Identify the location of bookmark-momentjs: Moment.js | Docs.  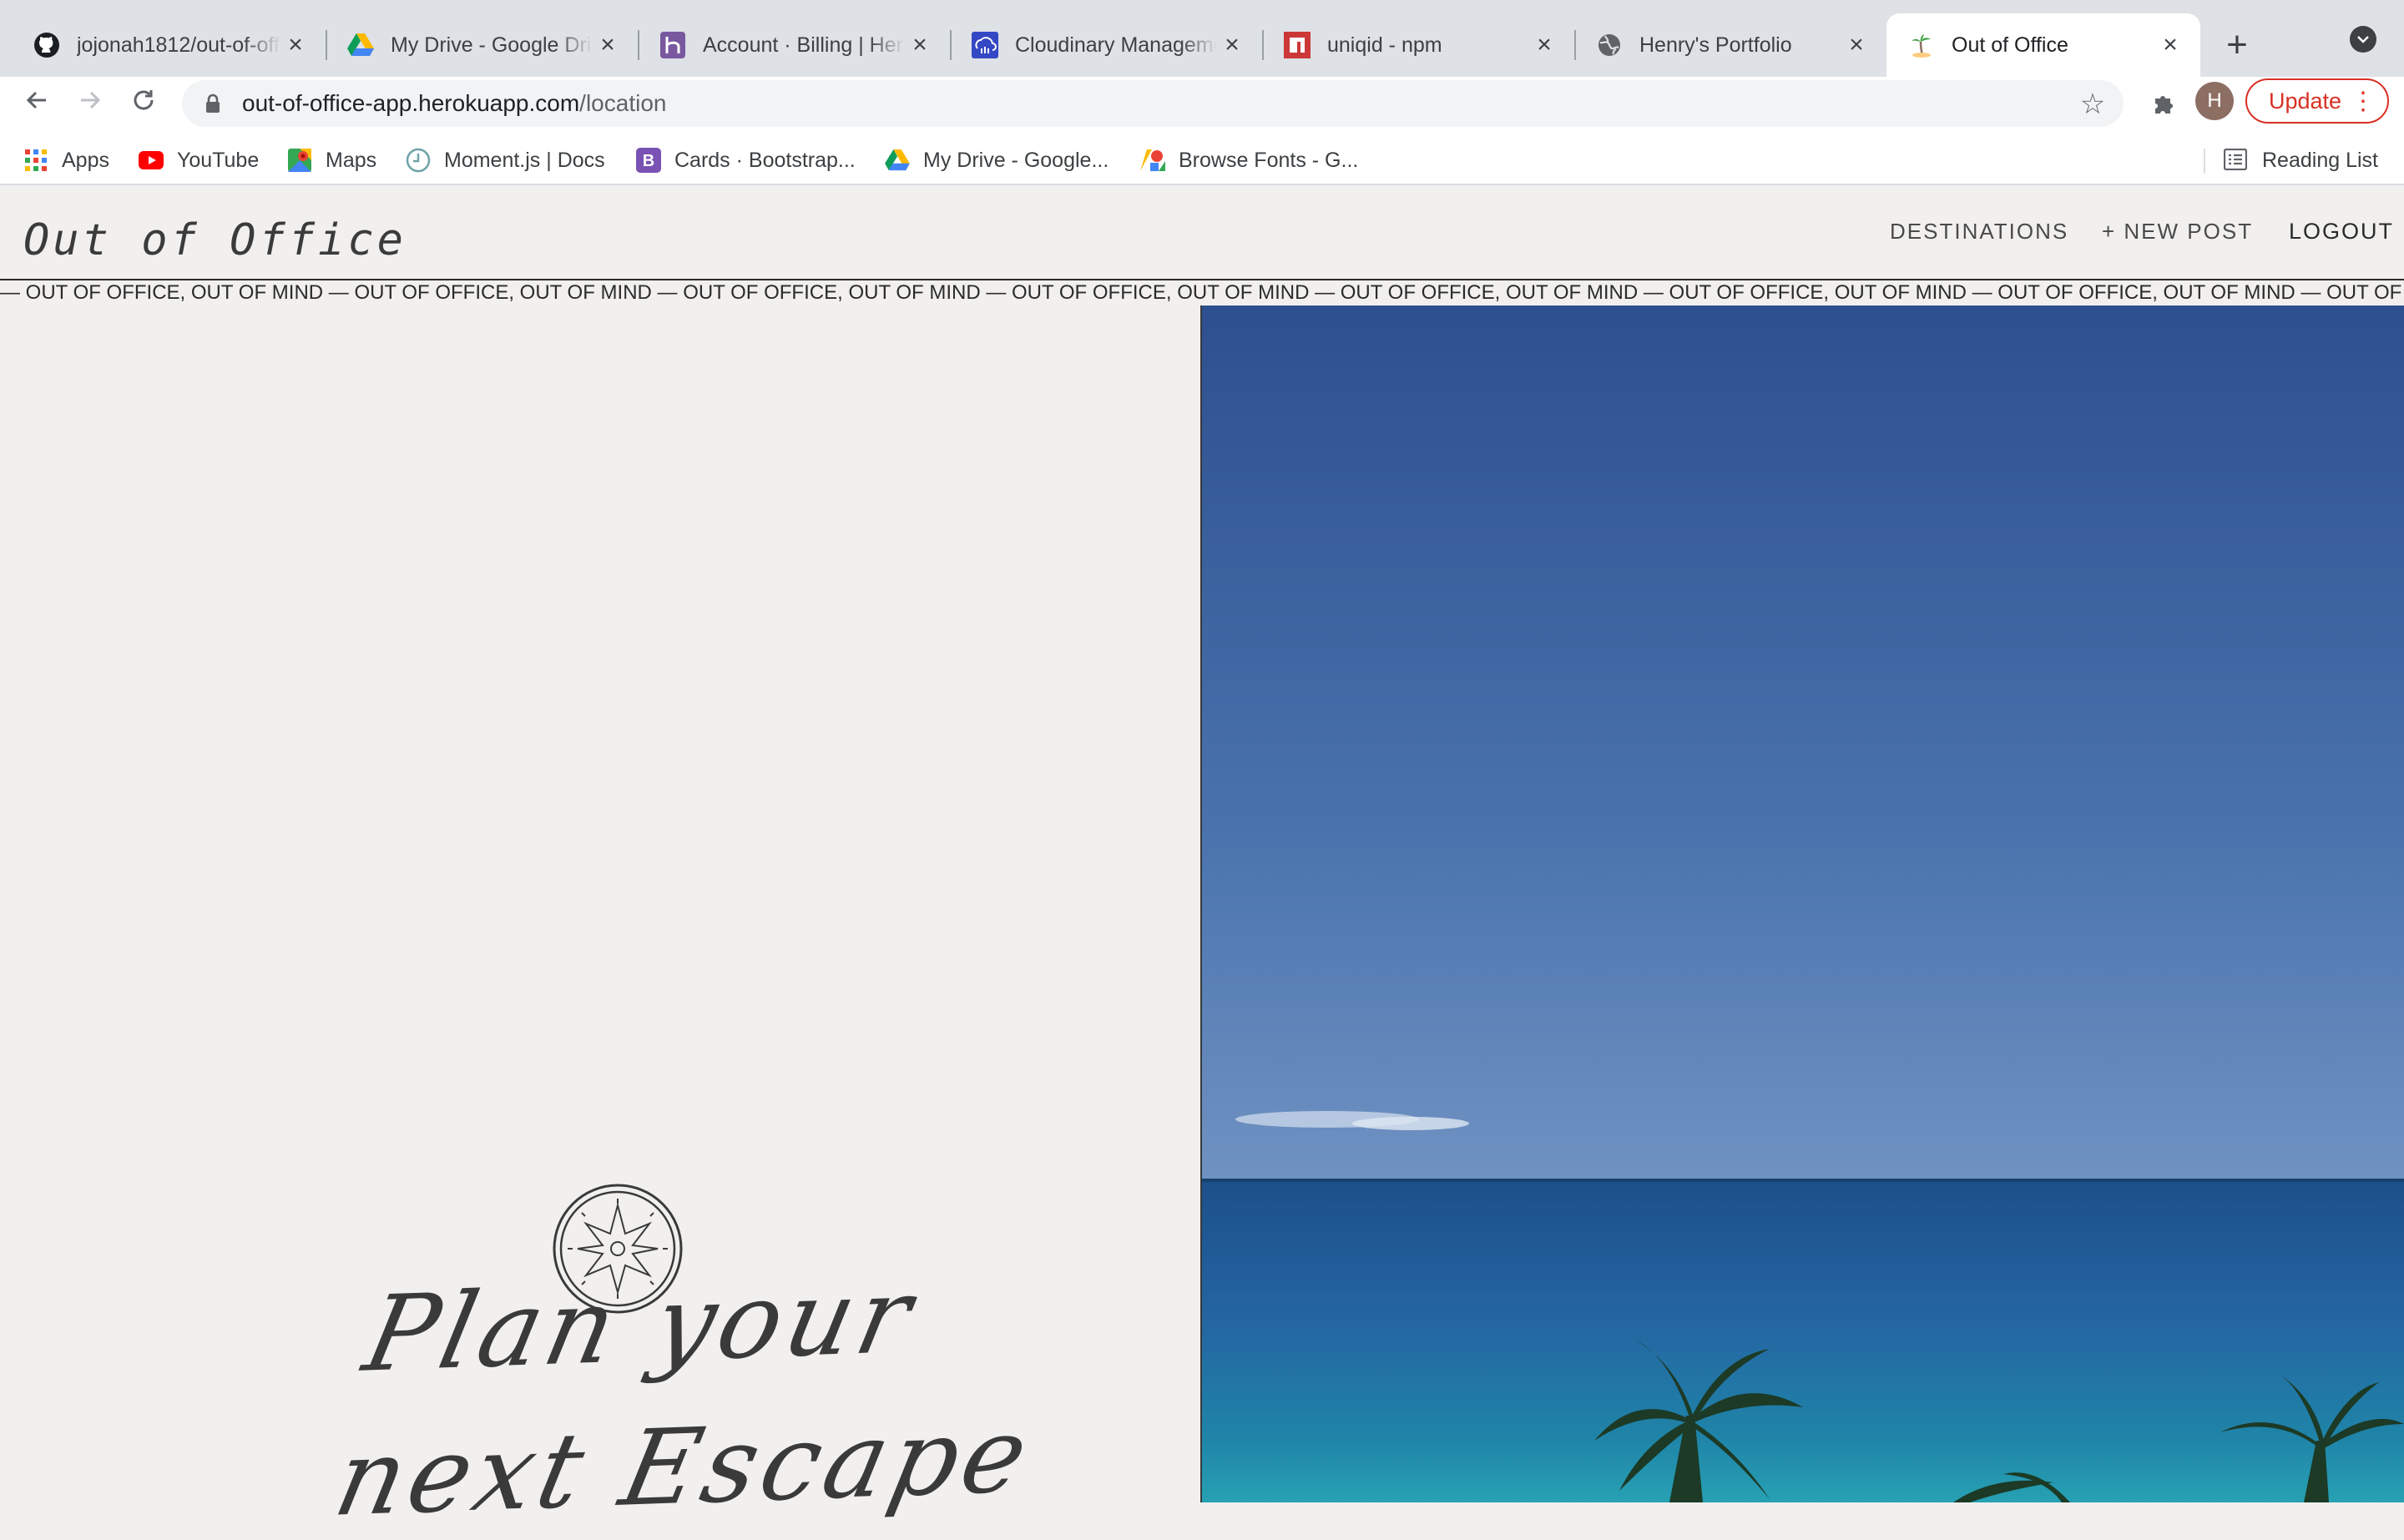
(506, 160).